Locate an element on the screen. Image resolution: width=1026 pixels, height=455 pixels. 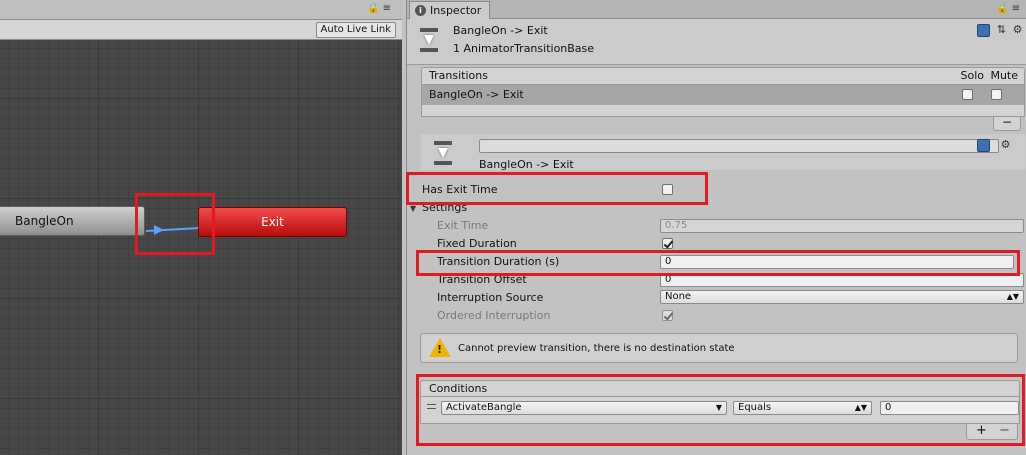
tab-inspector: i Inspector is located at coordinates (450, 10).